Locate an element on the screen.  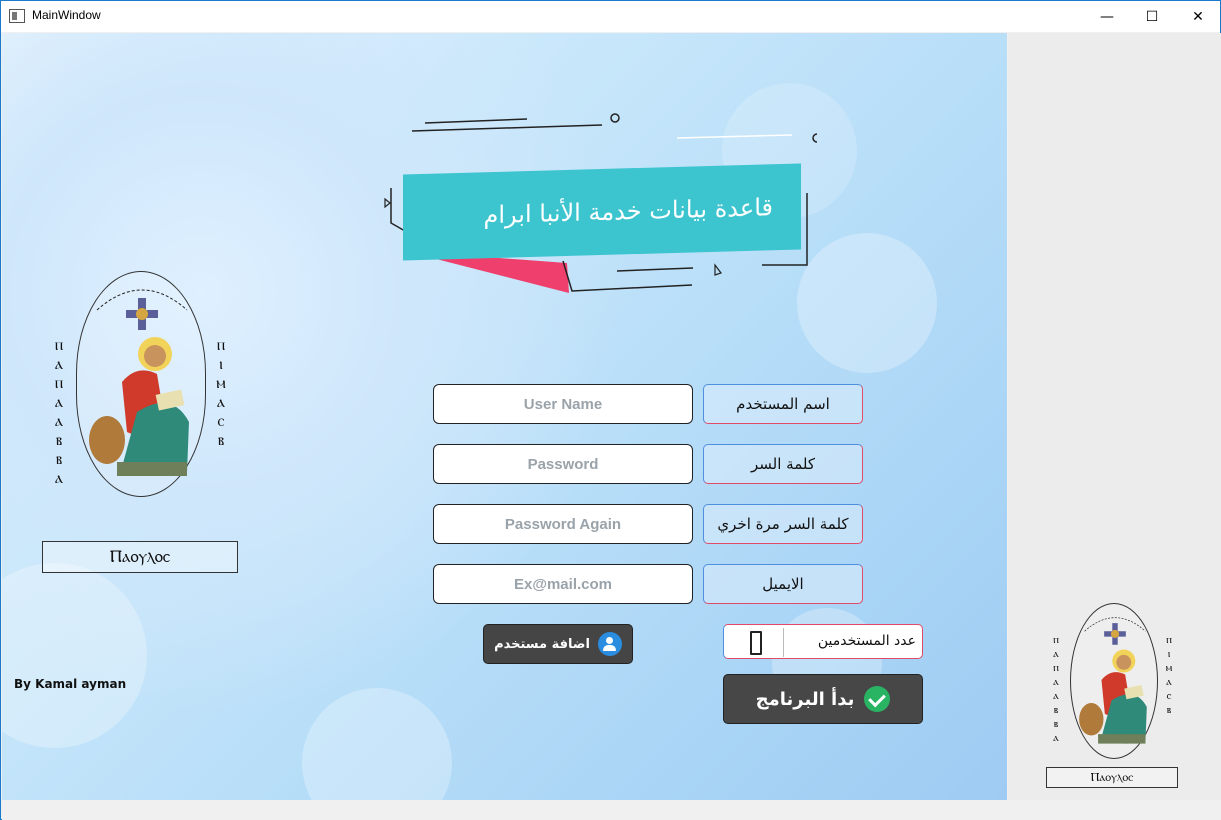
check-icon is located at coordinates (877, 699).